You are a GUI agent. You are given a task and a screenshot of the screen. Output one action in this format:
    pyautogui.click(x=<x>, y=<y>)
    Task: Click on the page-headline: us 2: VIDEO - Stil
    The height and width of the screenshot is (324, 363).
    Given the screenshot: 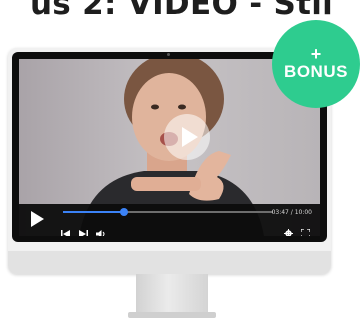 What is the action you would take?
    pyautogui.click(x=181, y=11)
    